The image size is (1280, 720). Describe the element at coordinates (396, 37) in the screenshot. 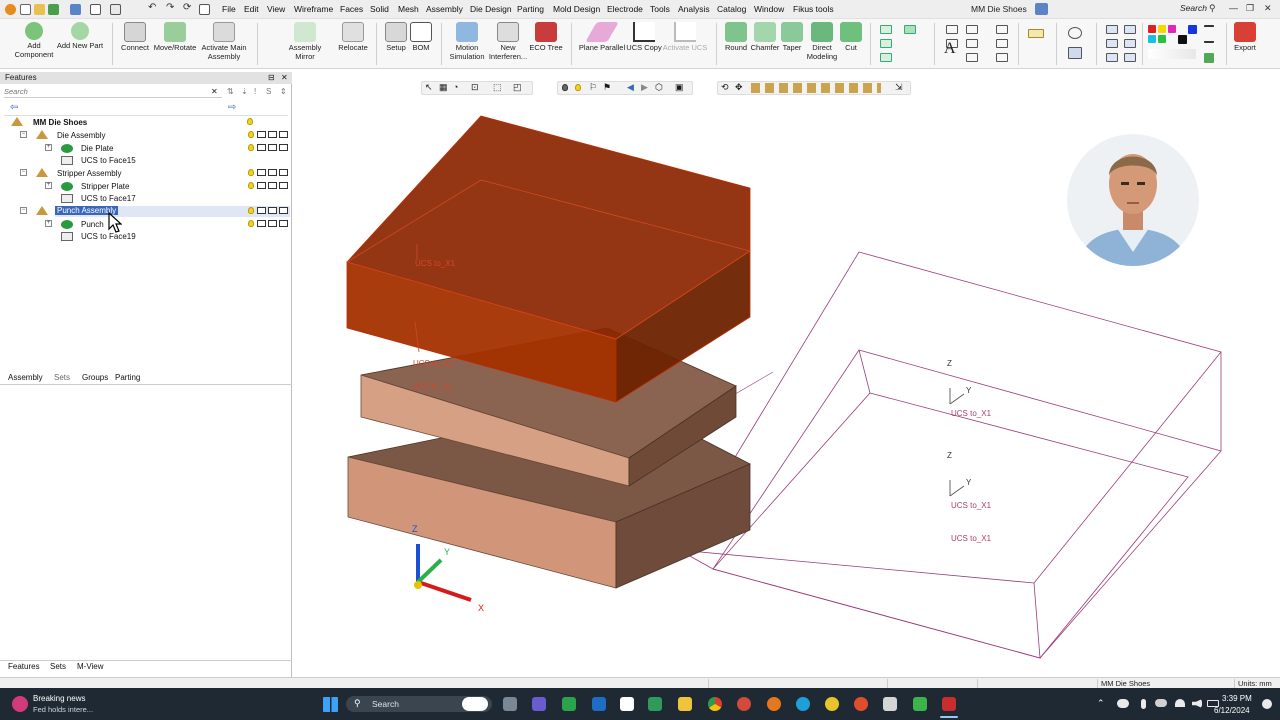

I see `setup-button: Setup` at that location.